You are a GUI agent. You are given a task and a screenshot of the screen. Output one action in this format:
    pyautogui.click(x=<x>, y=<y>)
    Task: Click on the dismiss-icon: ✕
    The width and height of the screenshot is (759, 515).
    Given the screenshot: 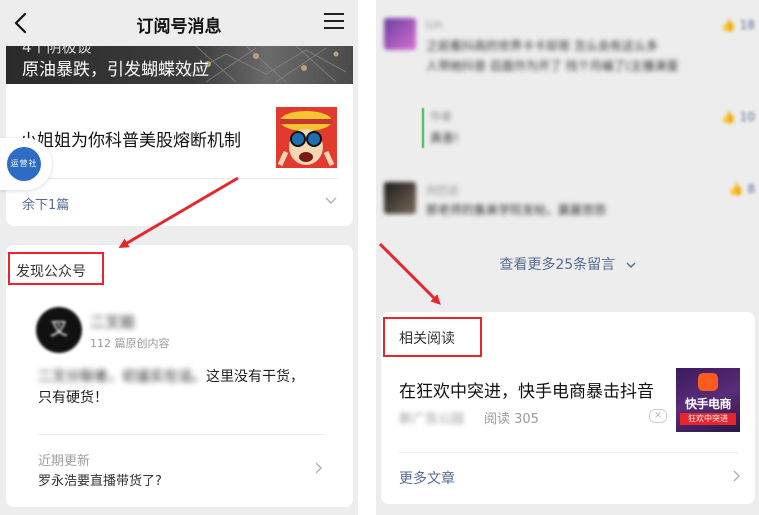 What is the action you would take?
    pyautogui.click(x=658, y=416)
    